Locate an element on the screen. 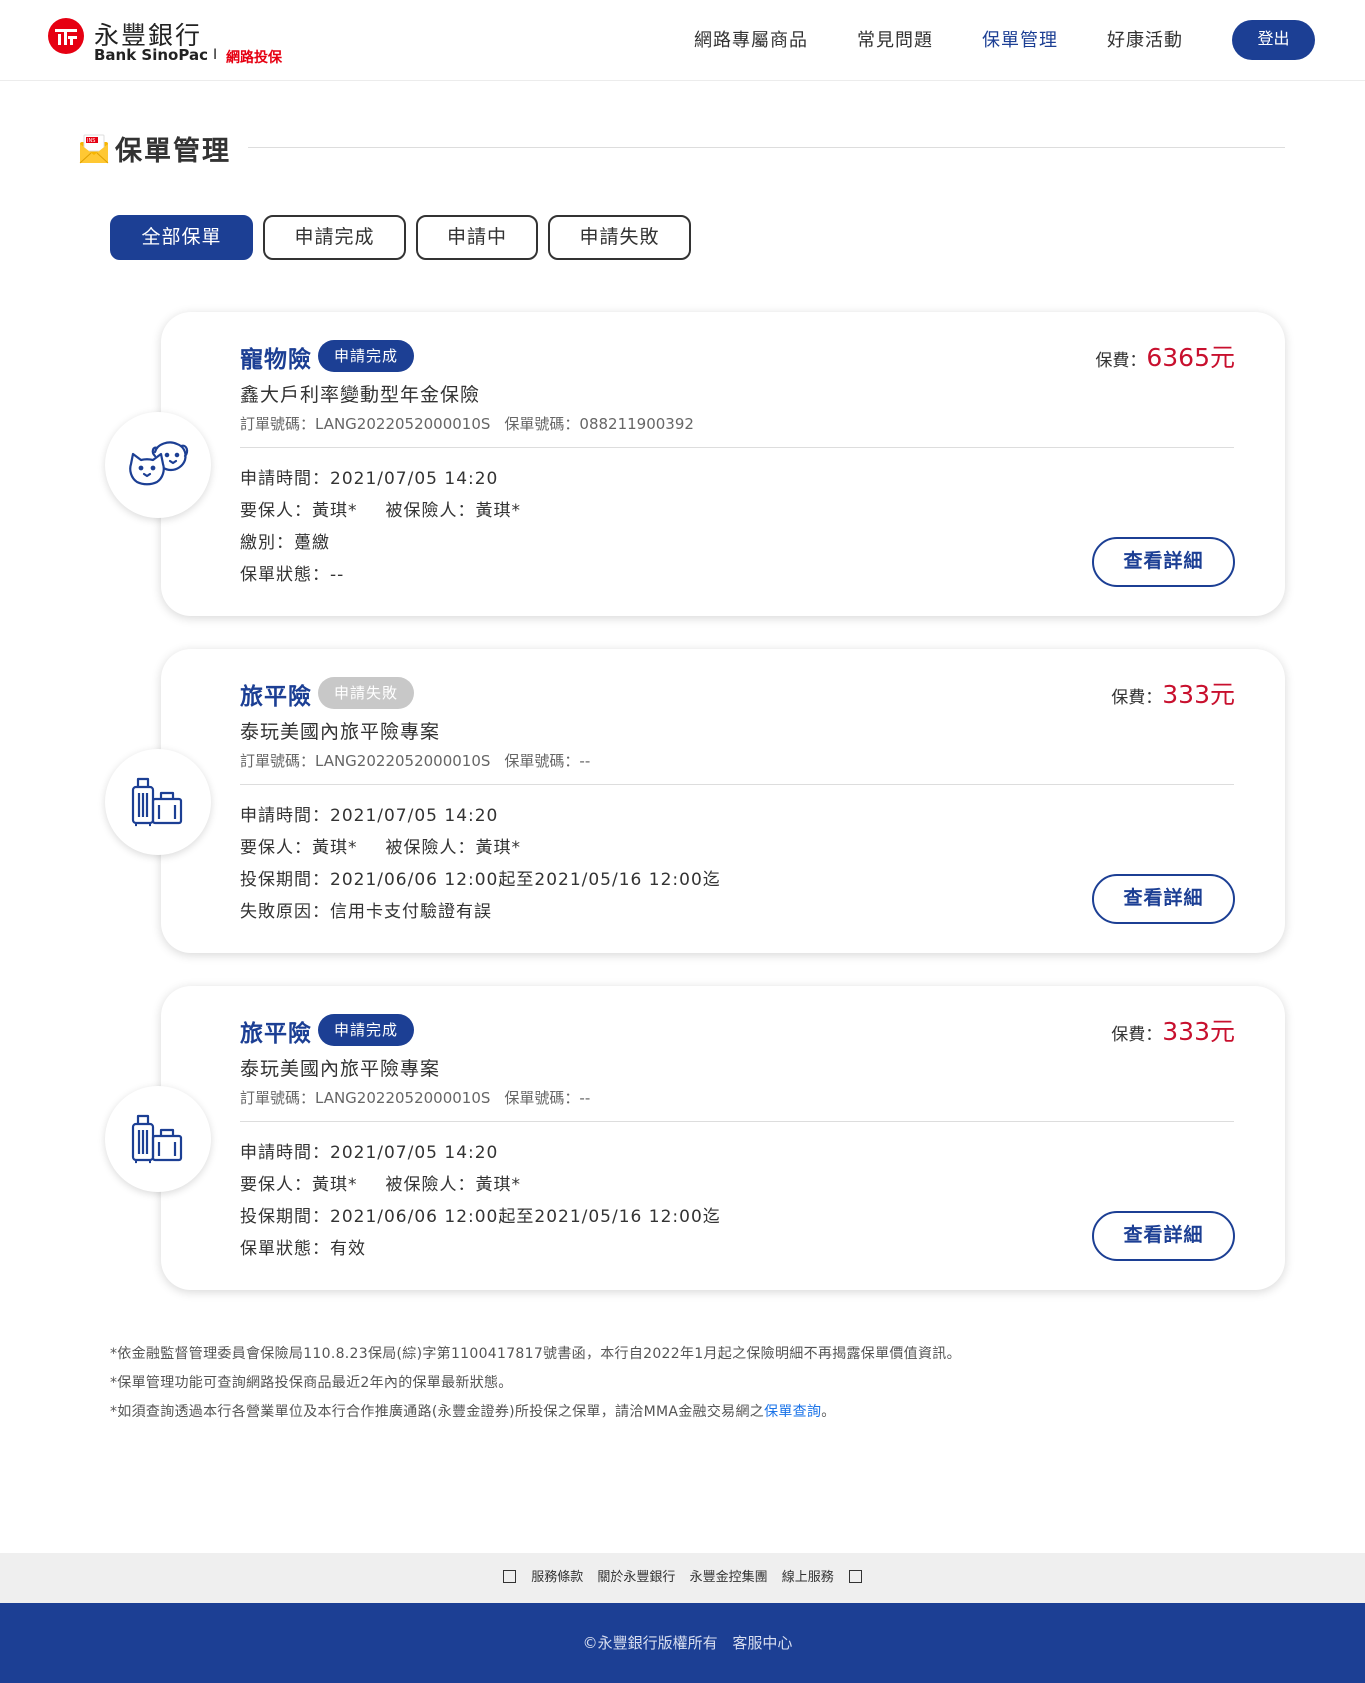  copyright: ©永豐銀行版權所有 is located at coordinates (650, 1643).